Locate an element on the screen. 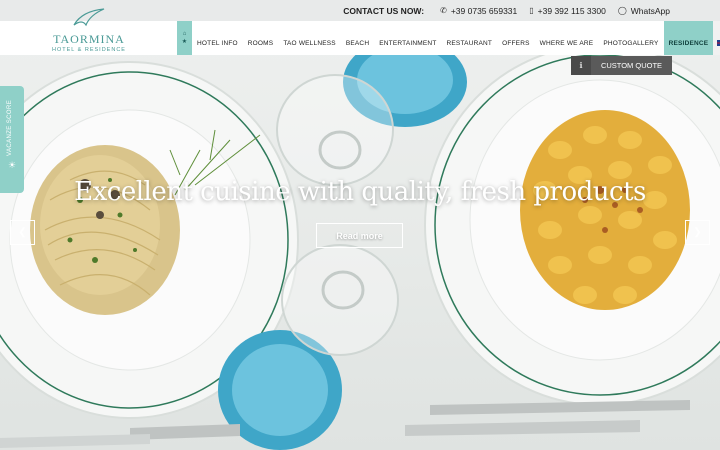 This screenshot has width=720, height=450. star-icon: ★ is located at coordinates (184, 42).